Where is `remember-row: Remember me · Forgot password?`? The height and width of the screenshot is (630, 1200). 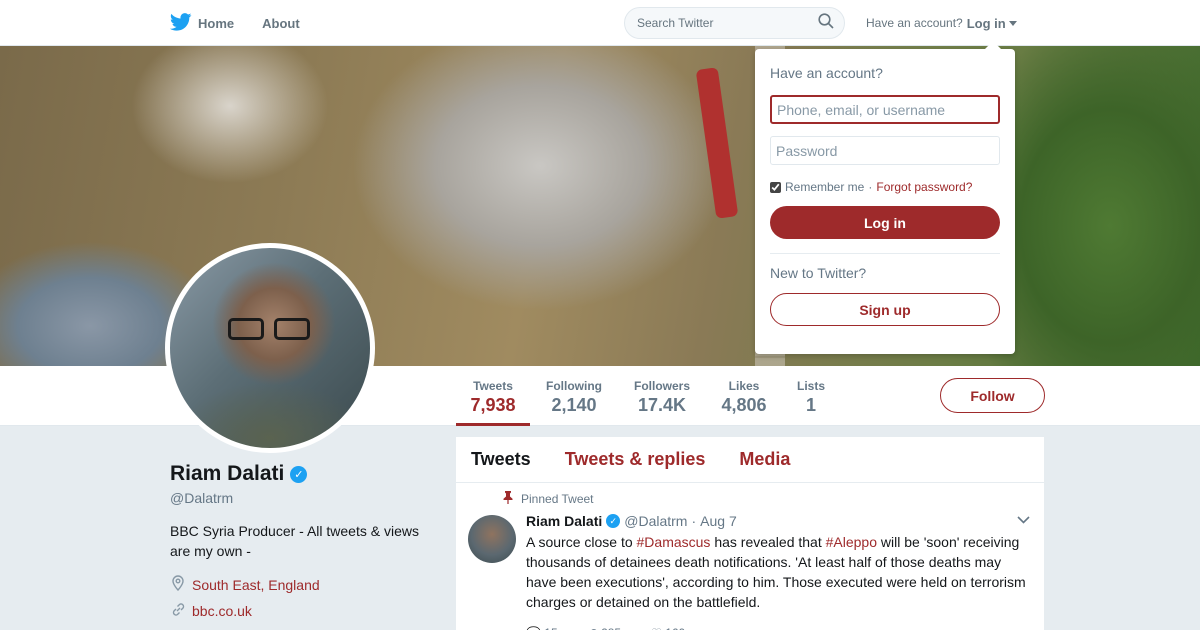
remember-row: Remember me · Forgot password? is located at coordinates (885, 187).